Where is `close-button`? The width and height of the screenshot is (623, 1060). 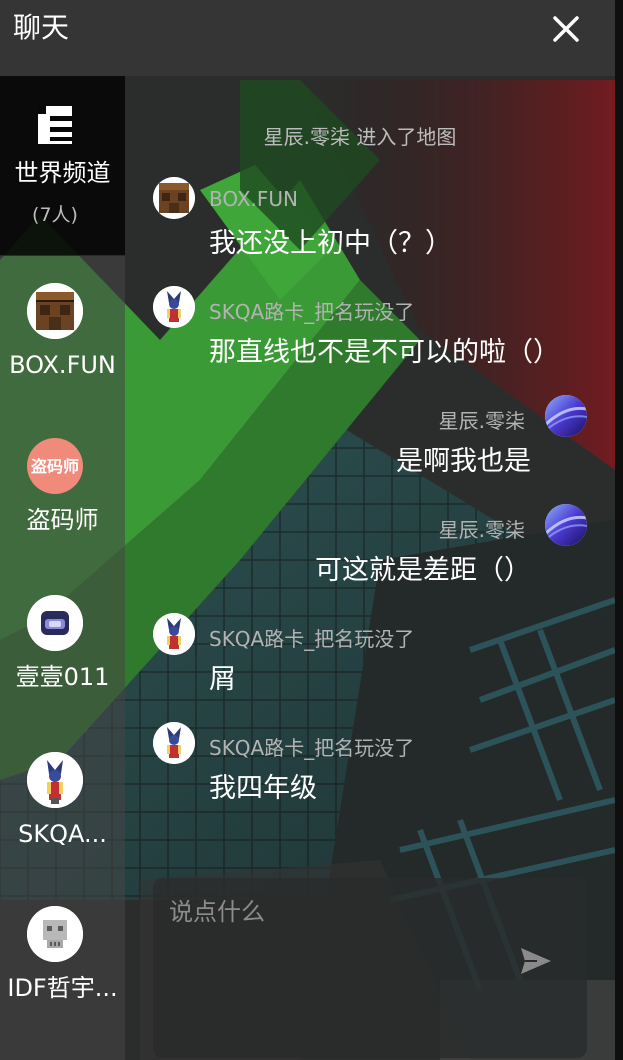
close-button is located at coordinates (566, 29).